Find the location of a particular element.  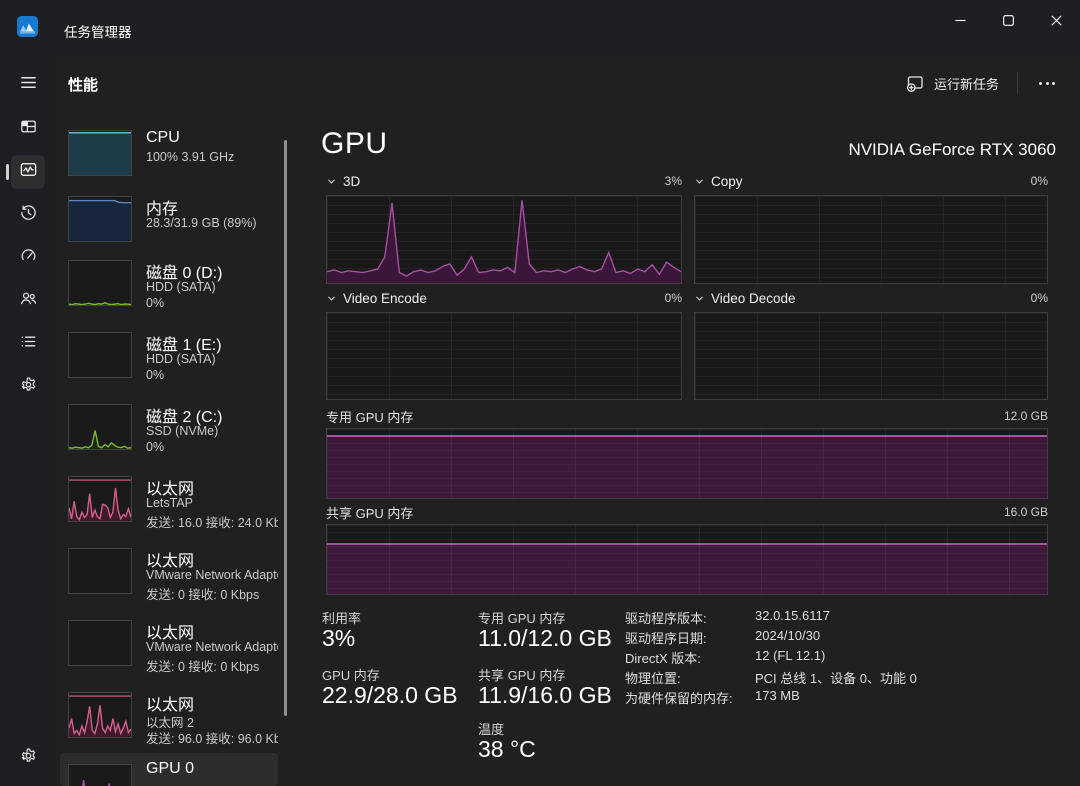

services-cog-icon is located at coordinates (28, 387).